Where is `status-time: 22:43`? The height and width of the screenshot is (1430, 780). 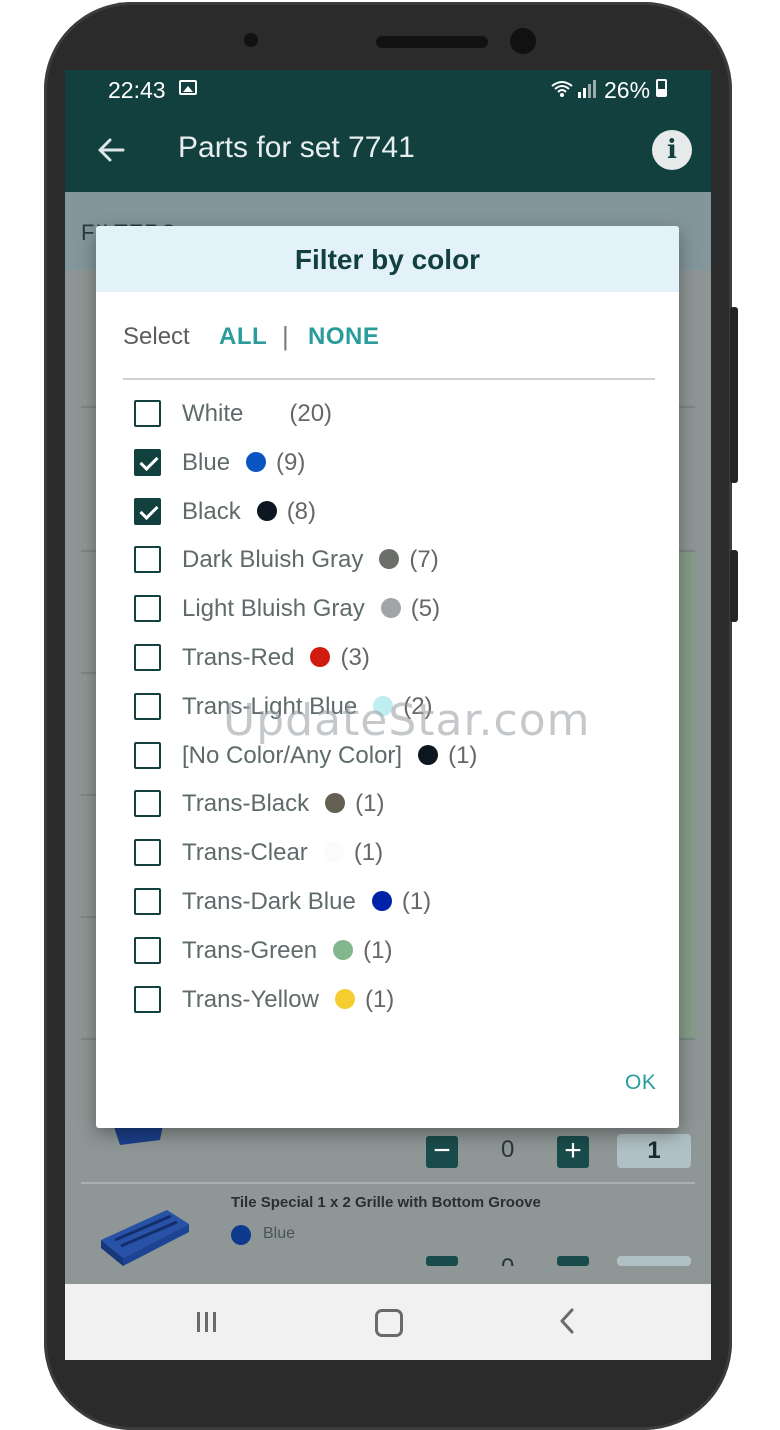
status-time: 22:43 is located at coordinates (137, 90).